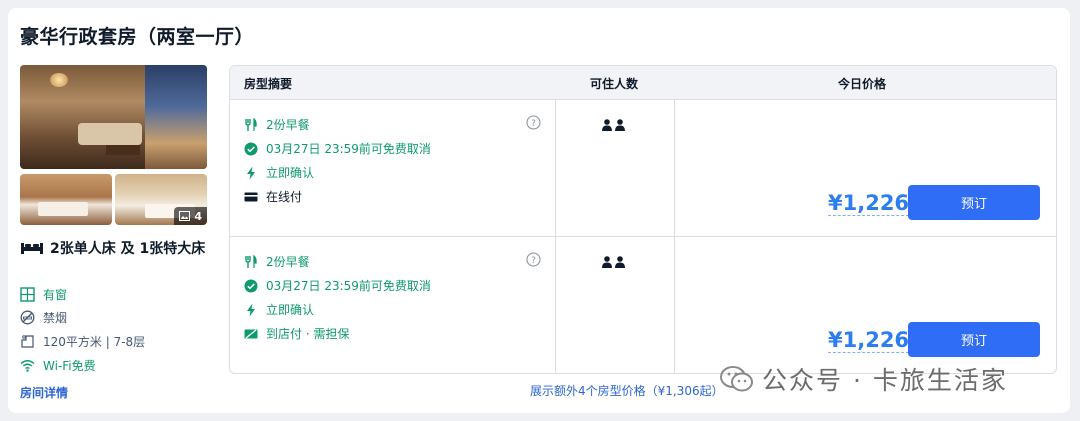 This screenshot has width=1080, height=421. I want to click on perk-payment: 到店付 · 需担保, so click(296, 333).